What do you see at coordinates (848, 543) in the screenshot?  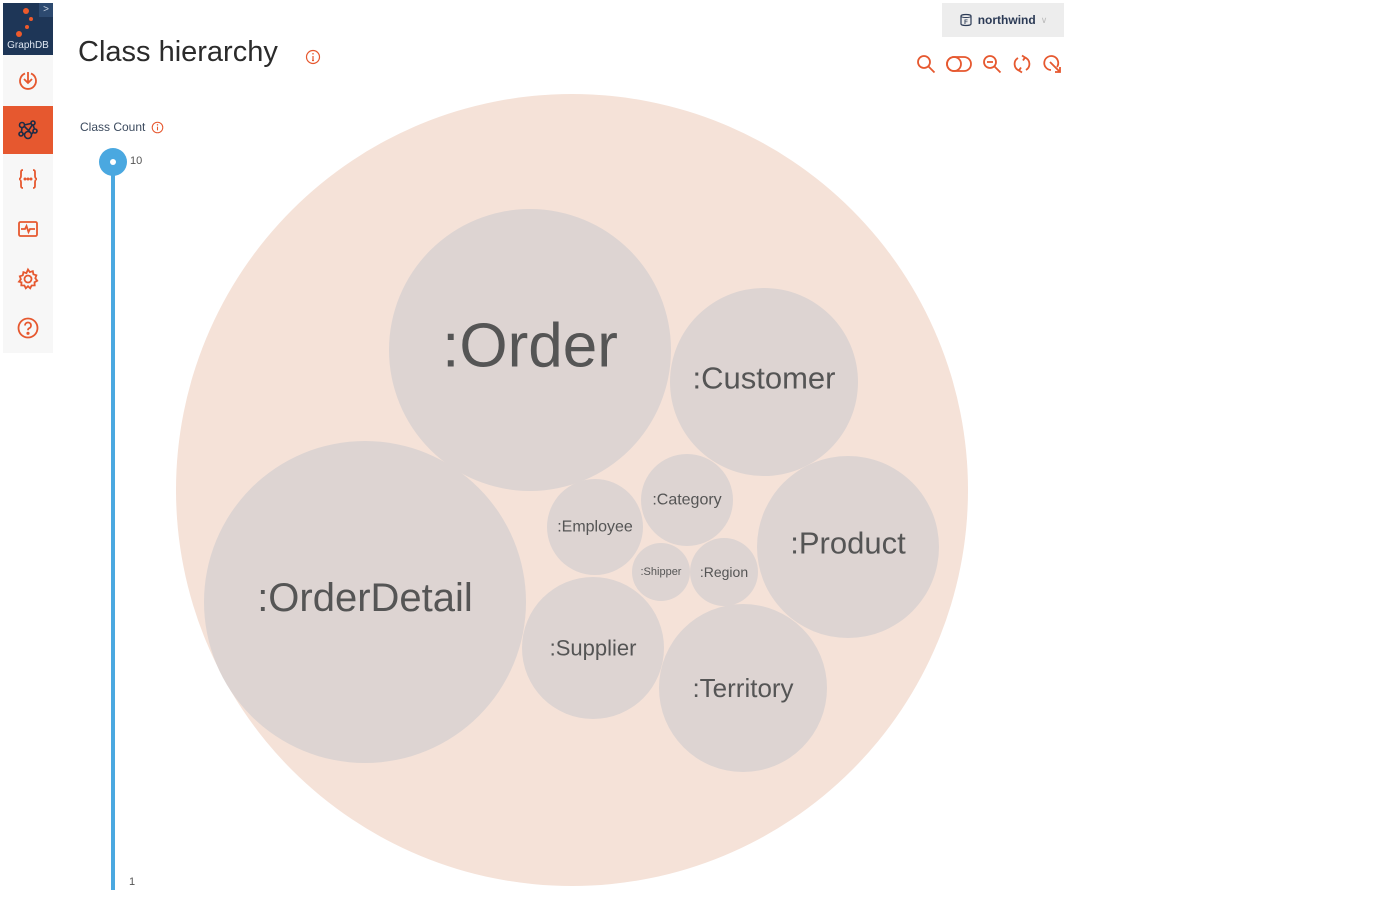 I see `class-bubble-label: :Product` at bounding box center [848, 543].